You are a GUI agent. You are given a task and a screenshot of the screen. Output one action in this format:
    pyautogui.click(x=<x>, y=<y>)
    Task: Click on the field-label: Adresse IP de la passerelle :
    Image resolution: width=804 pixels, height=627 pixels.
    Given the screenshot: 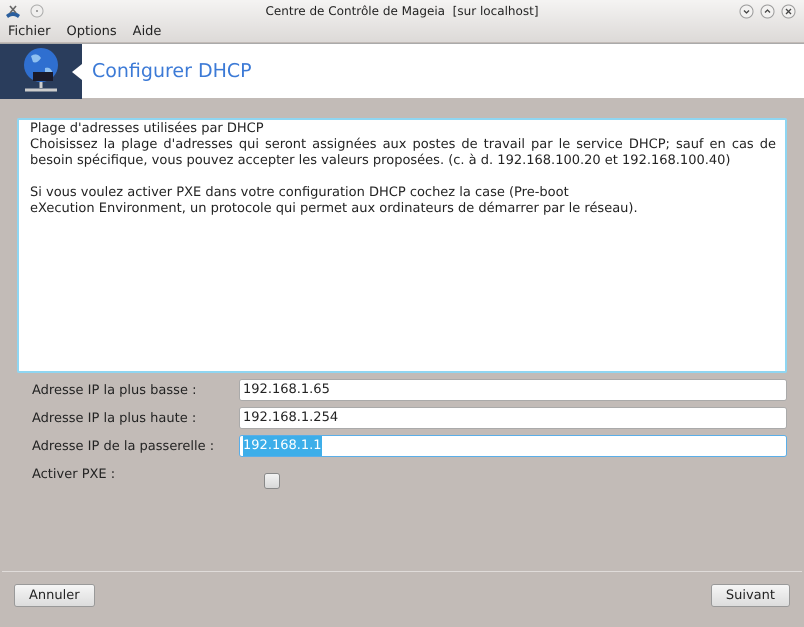 What is the action you would take?
    pyautogui.click(x=124, y=447)
    